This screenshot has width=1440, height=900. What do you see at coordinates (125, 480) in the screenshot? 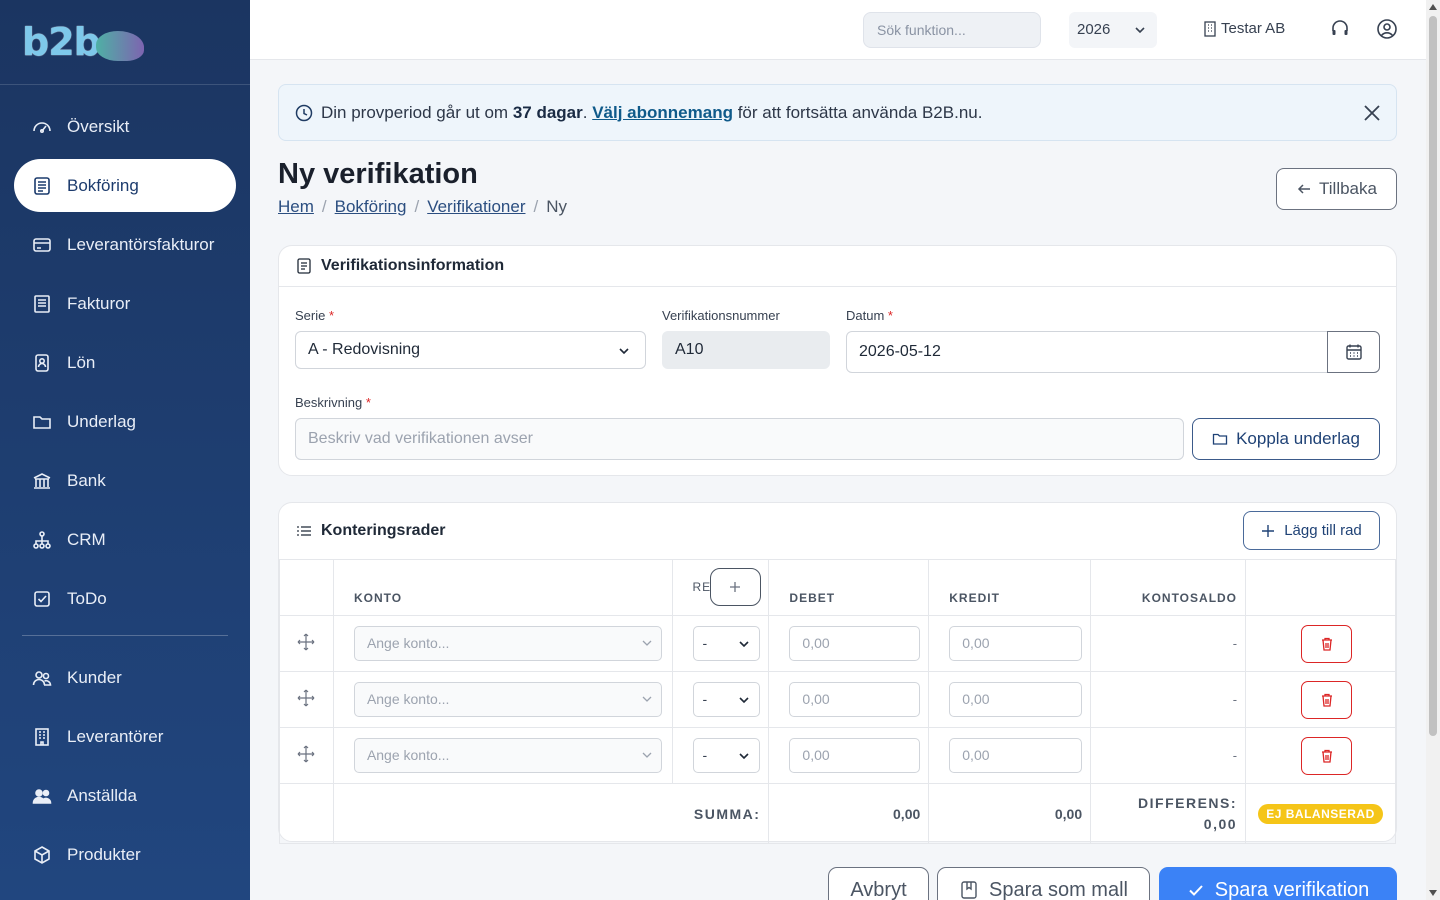
I see `sidebar-item-bank: Bank` at bounding box center [125, 480].